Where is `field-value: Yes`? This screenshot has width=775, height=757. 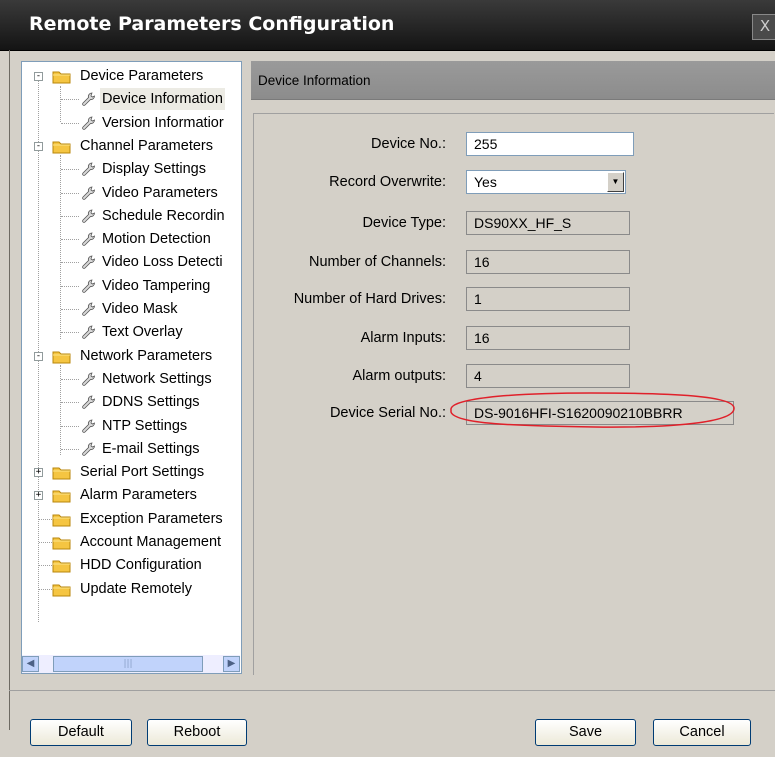 field-value: Yes is located at coordinates (485, 182).